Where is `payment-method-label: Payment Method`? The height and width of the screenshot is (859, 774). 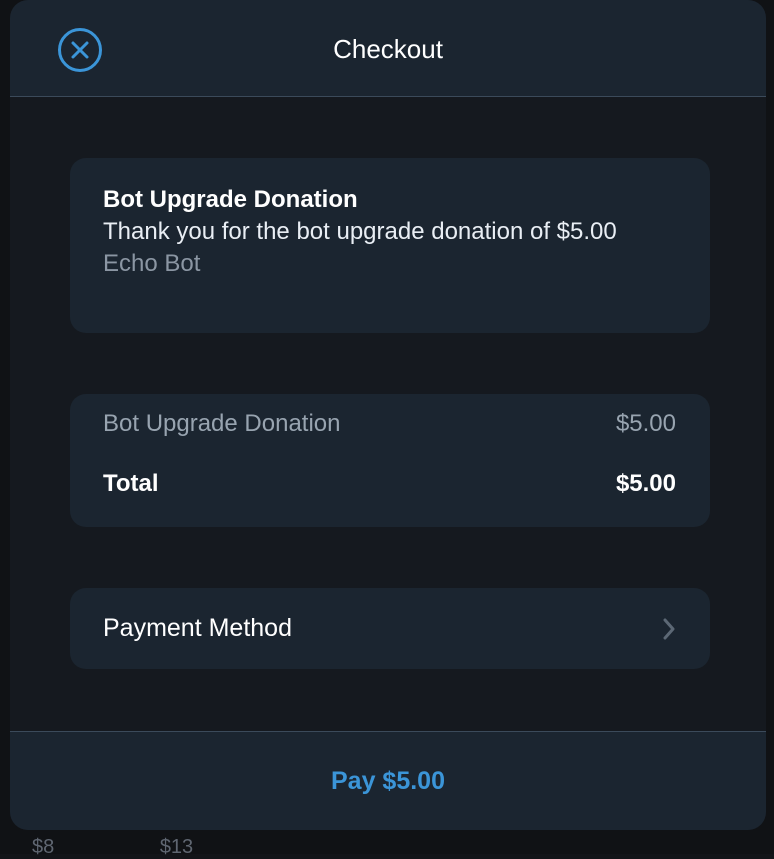
payment-method-label: Payment Method is located at coordinates (197, 628).